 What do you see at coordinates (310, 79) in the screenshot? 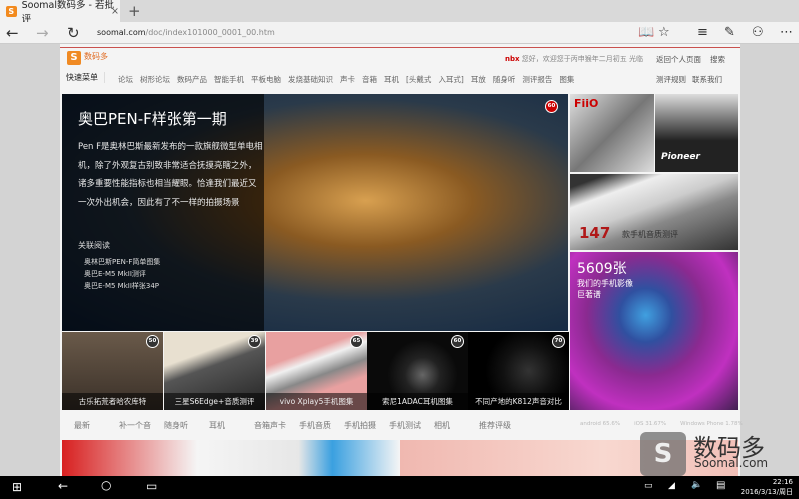
I see `nav-link: 发烧基础知识` at bounding box center [310, 79].